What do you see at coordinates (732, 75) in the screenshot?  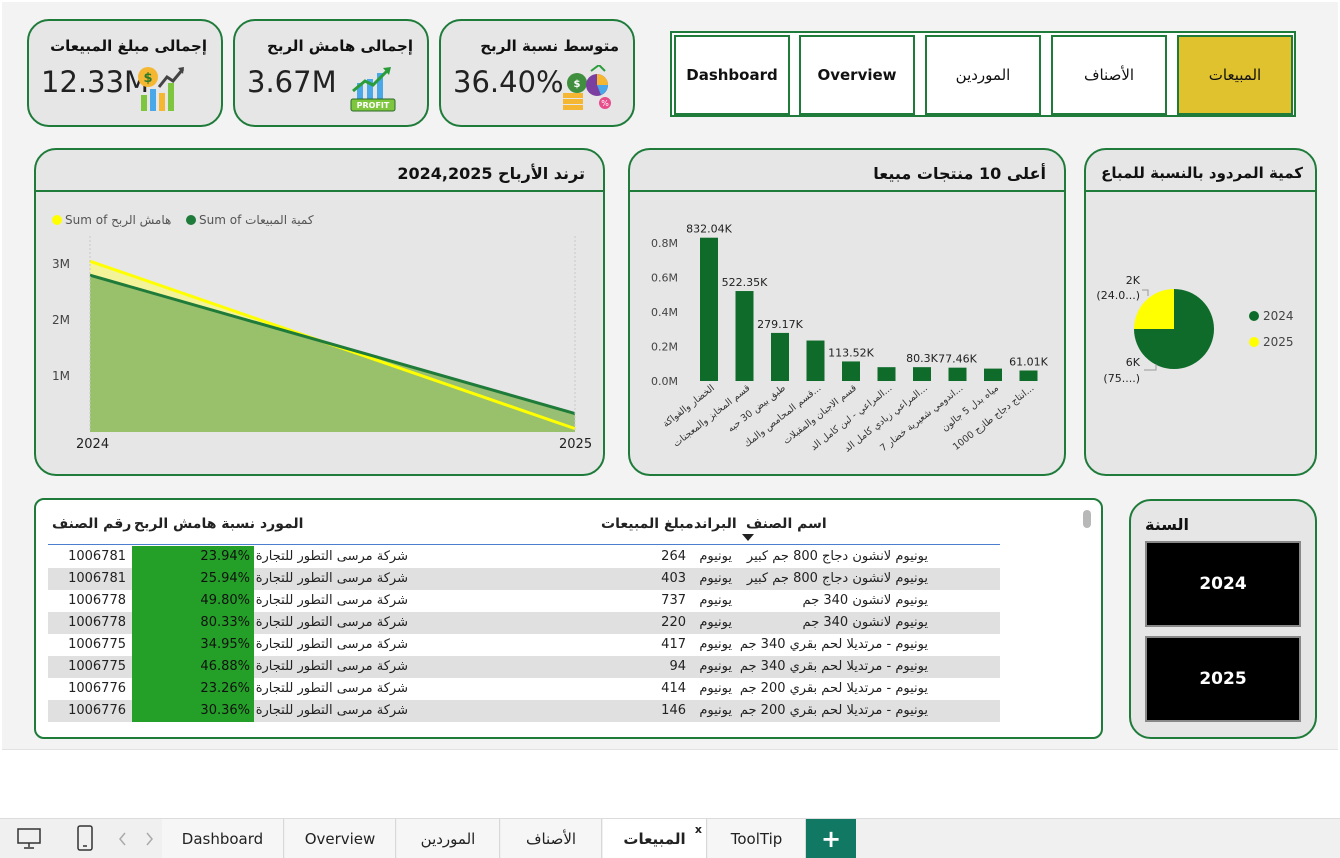 I see `nav-dashboard-button: Dashboard` at bounding box center [732, 75].